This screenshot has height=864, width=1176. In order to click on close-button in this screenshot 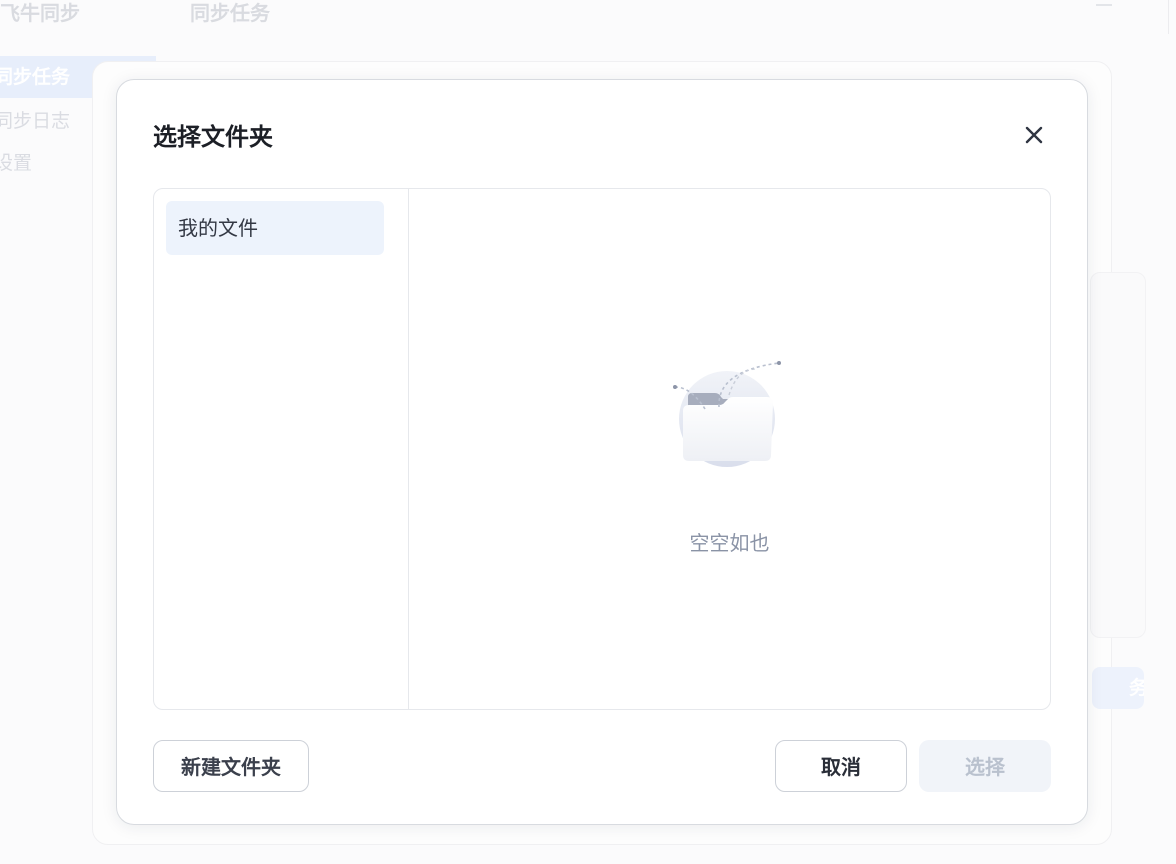, I will do `click(1034, 135)`.